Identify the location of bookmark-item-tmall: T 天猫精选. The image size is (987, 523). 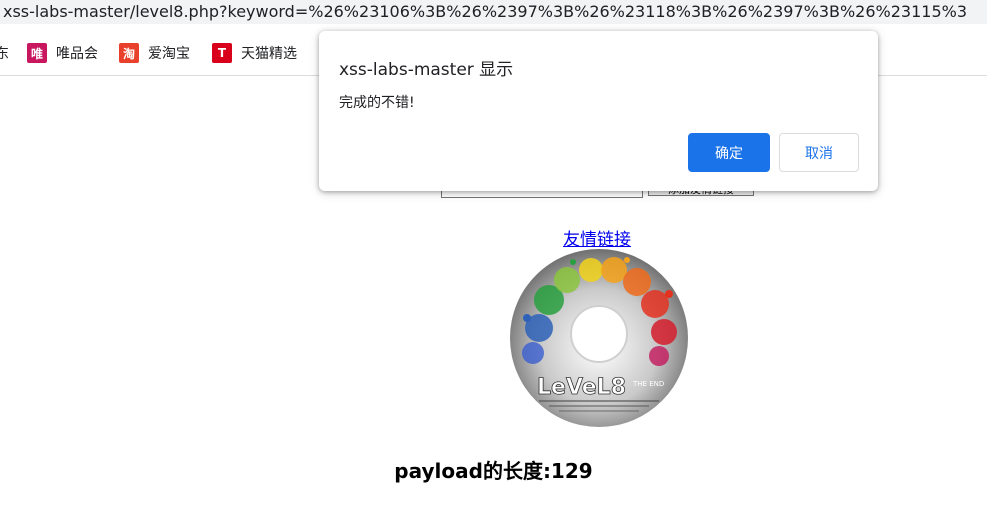
(254, 53).